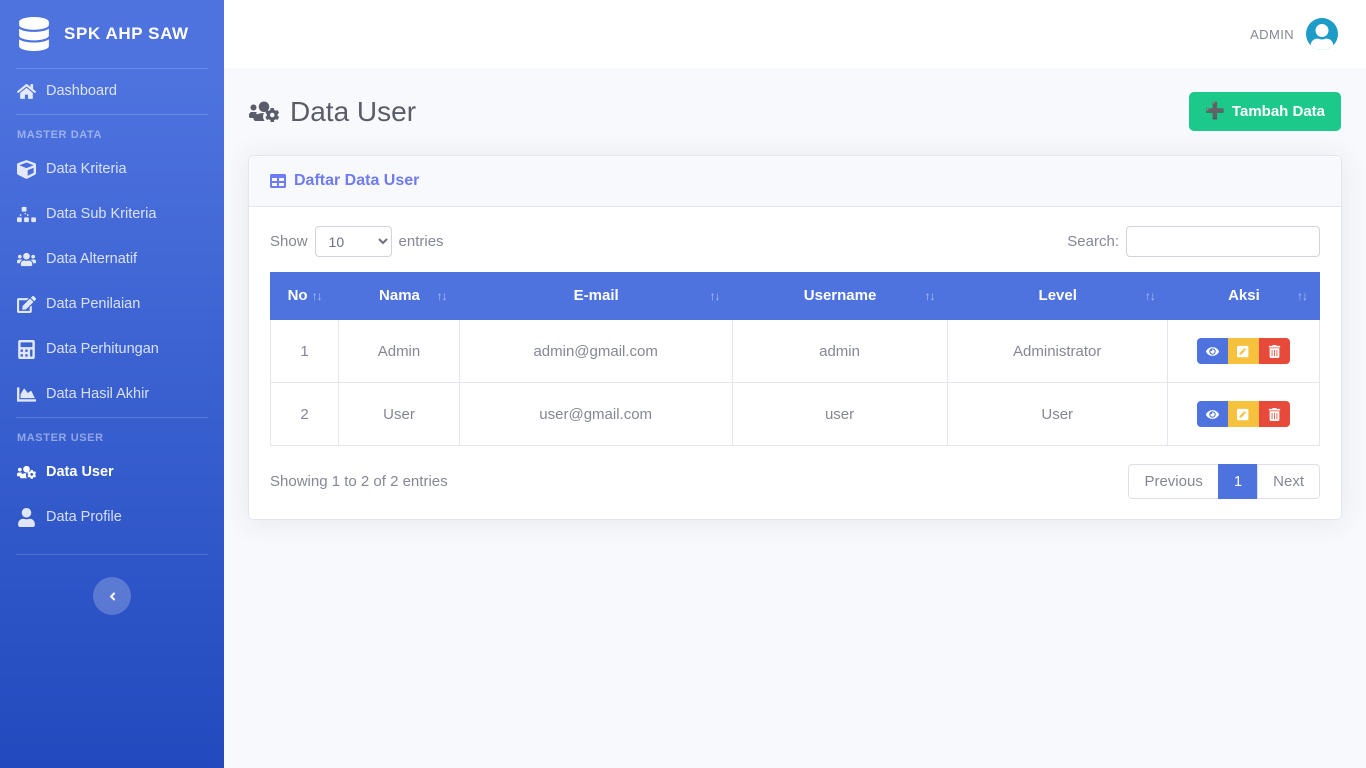 This screenshot has height=768, width=1366. I want to click on column-label: Level, so click(1057, 295).